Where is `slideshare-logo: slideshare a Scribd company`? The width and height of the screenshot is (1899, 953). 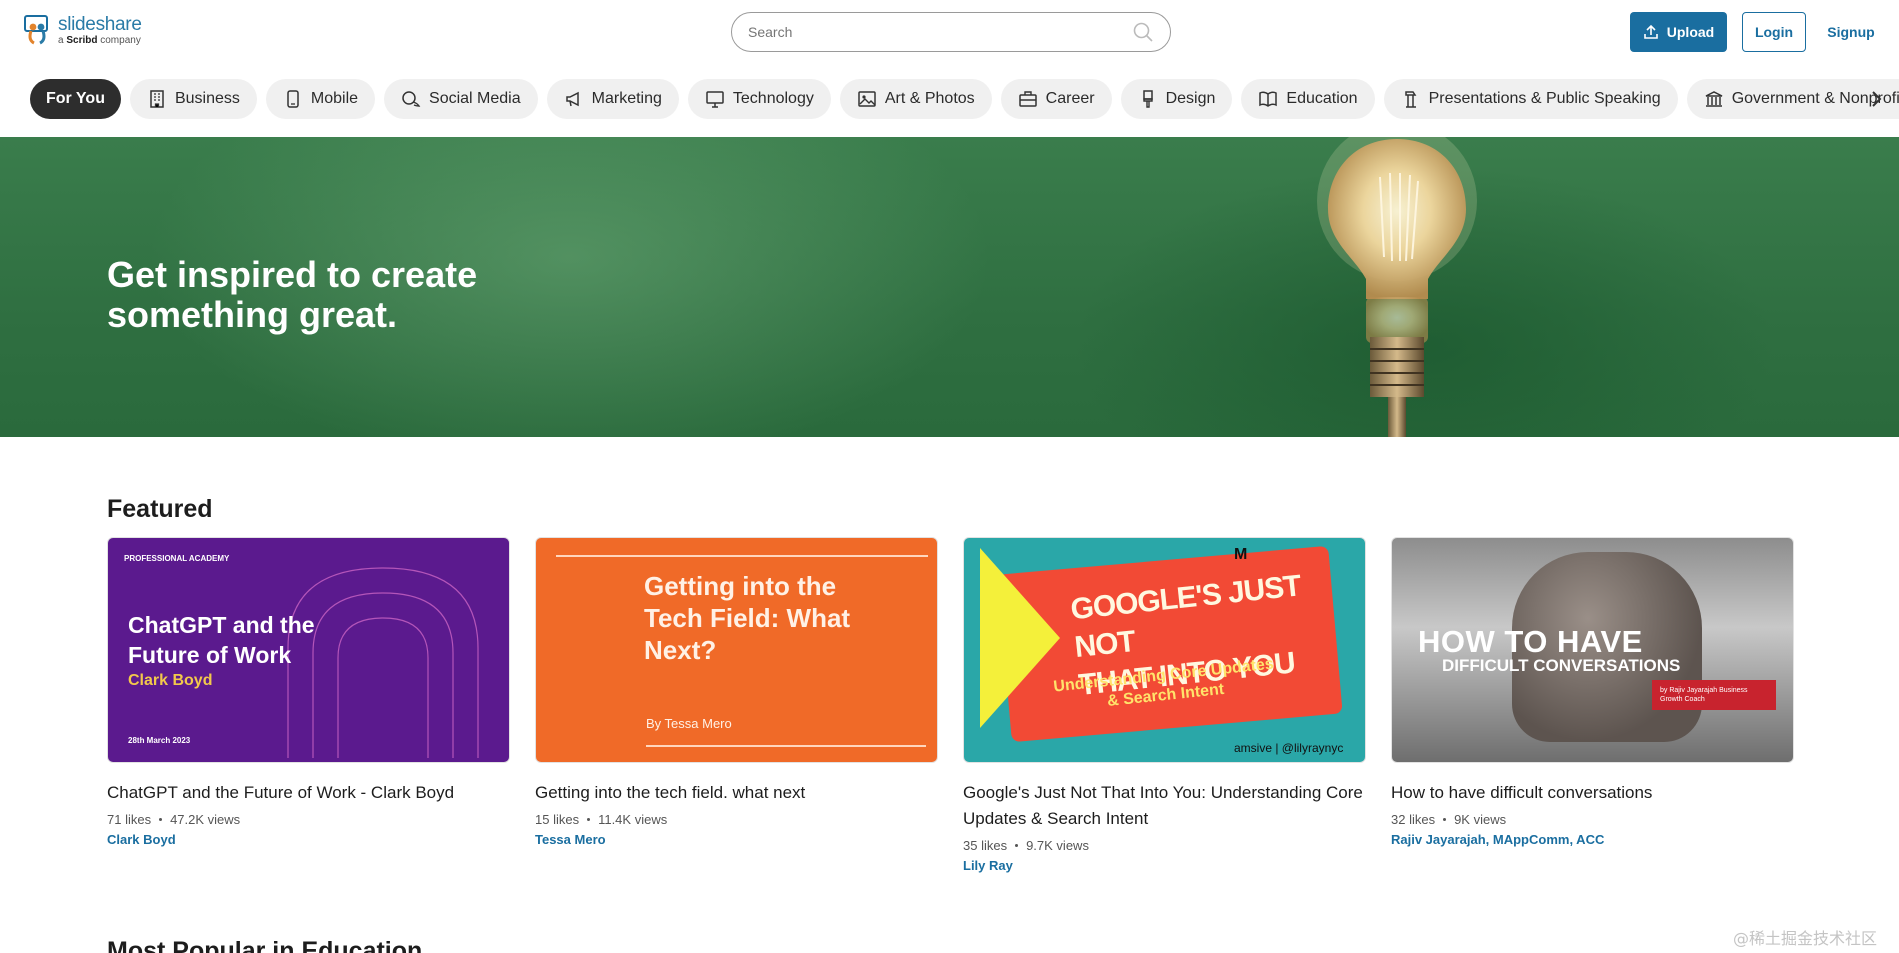
slideshare-logo: slideshare a Scribd company is located at coordinates (83, 30).